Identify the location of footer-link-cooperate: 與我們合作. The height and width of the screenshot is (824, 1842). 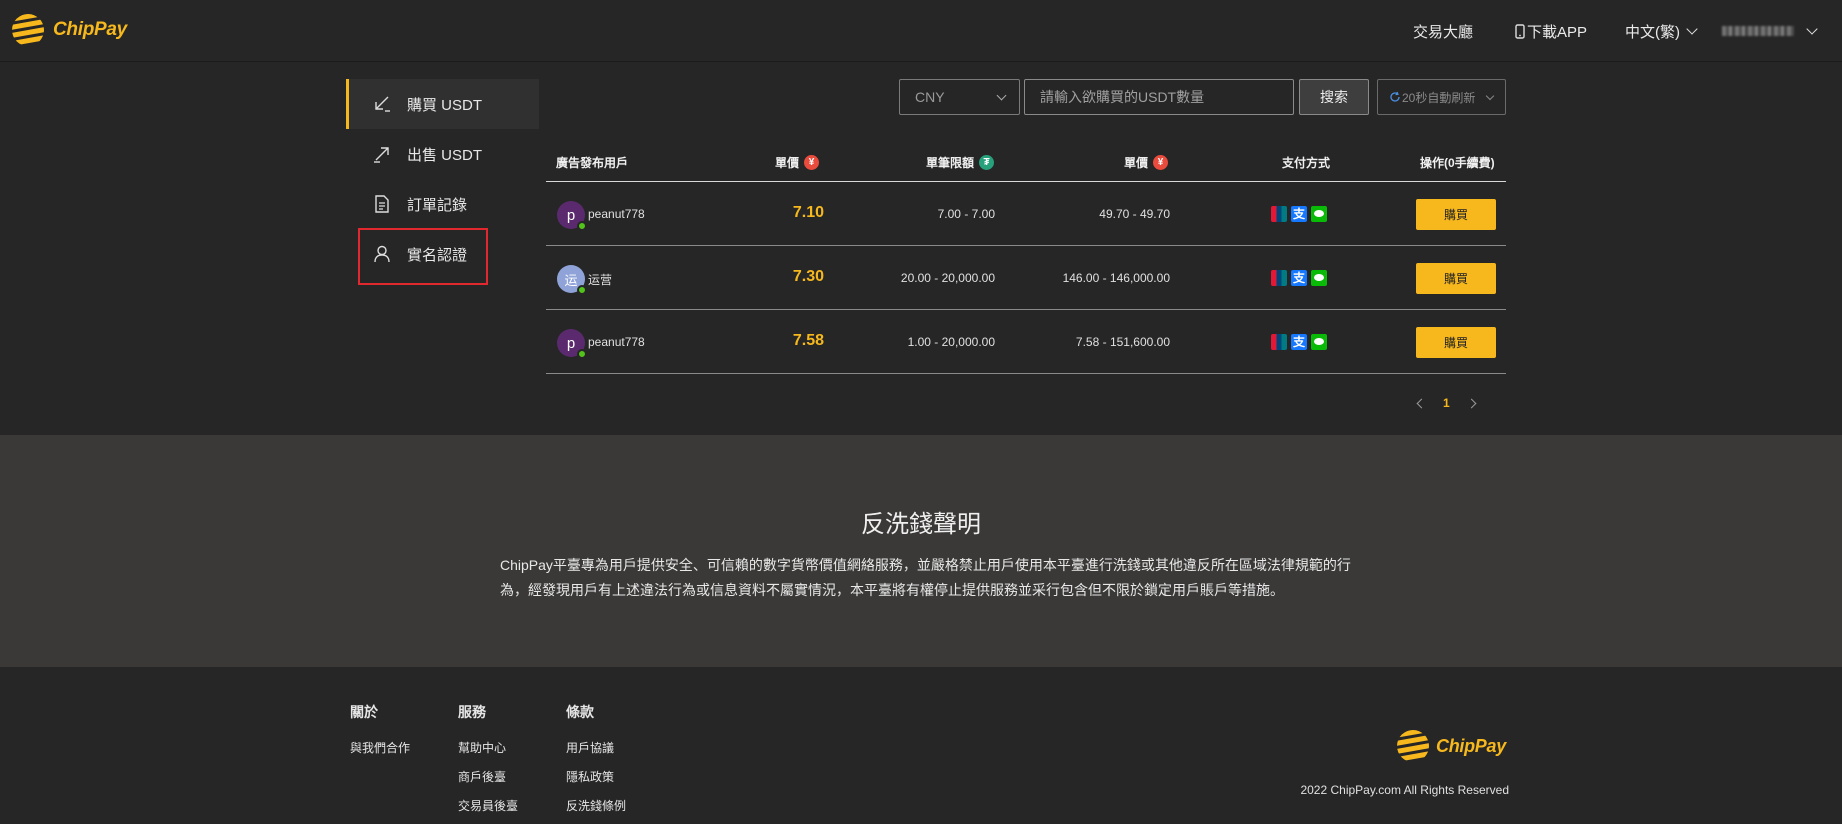
(380, 747).